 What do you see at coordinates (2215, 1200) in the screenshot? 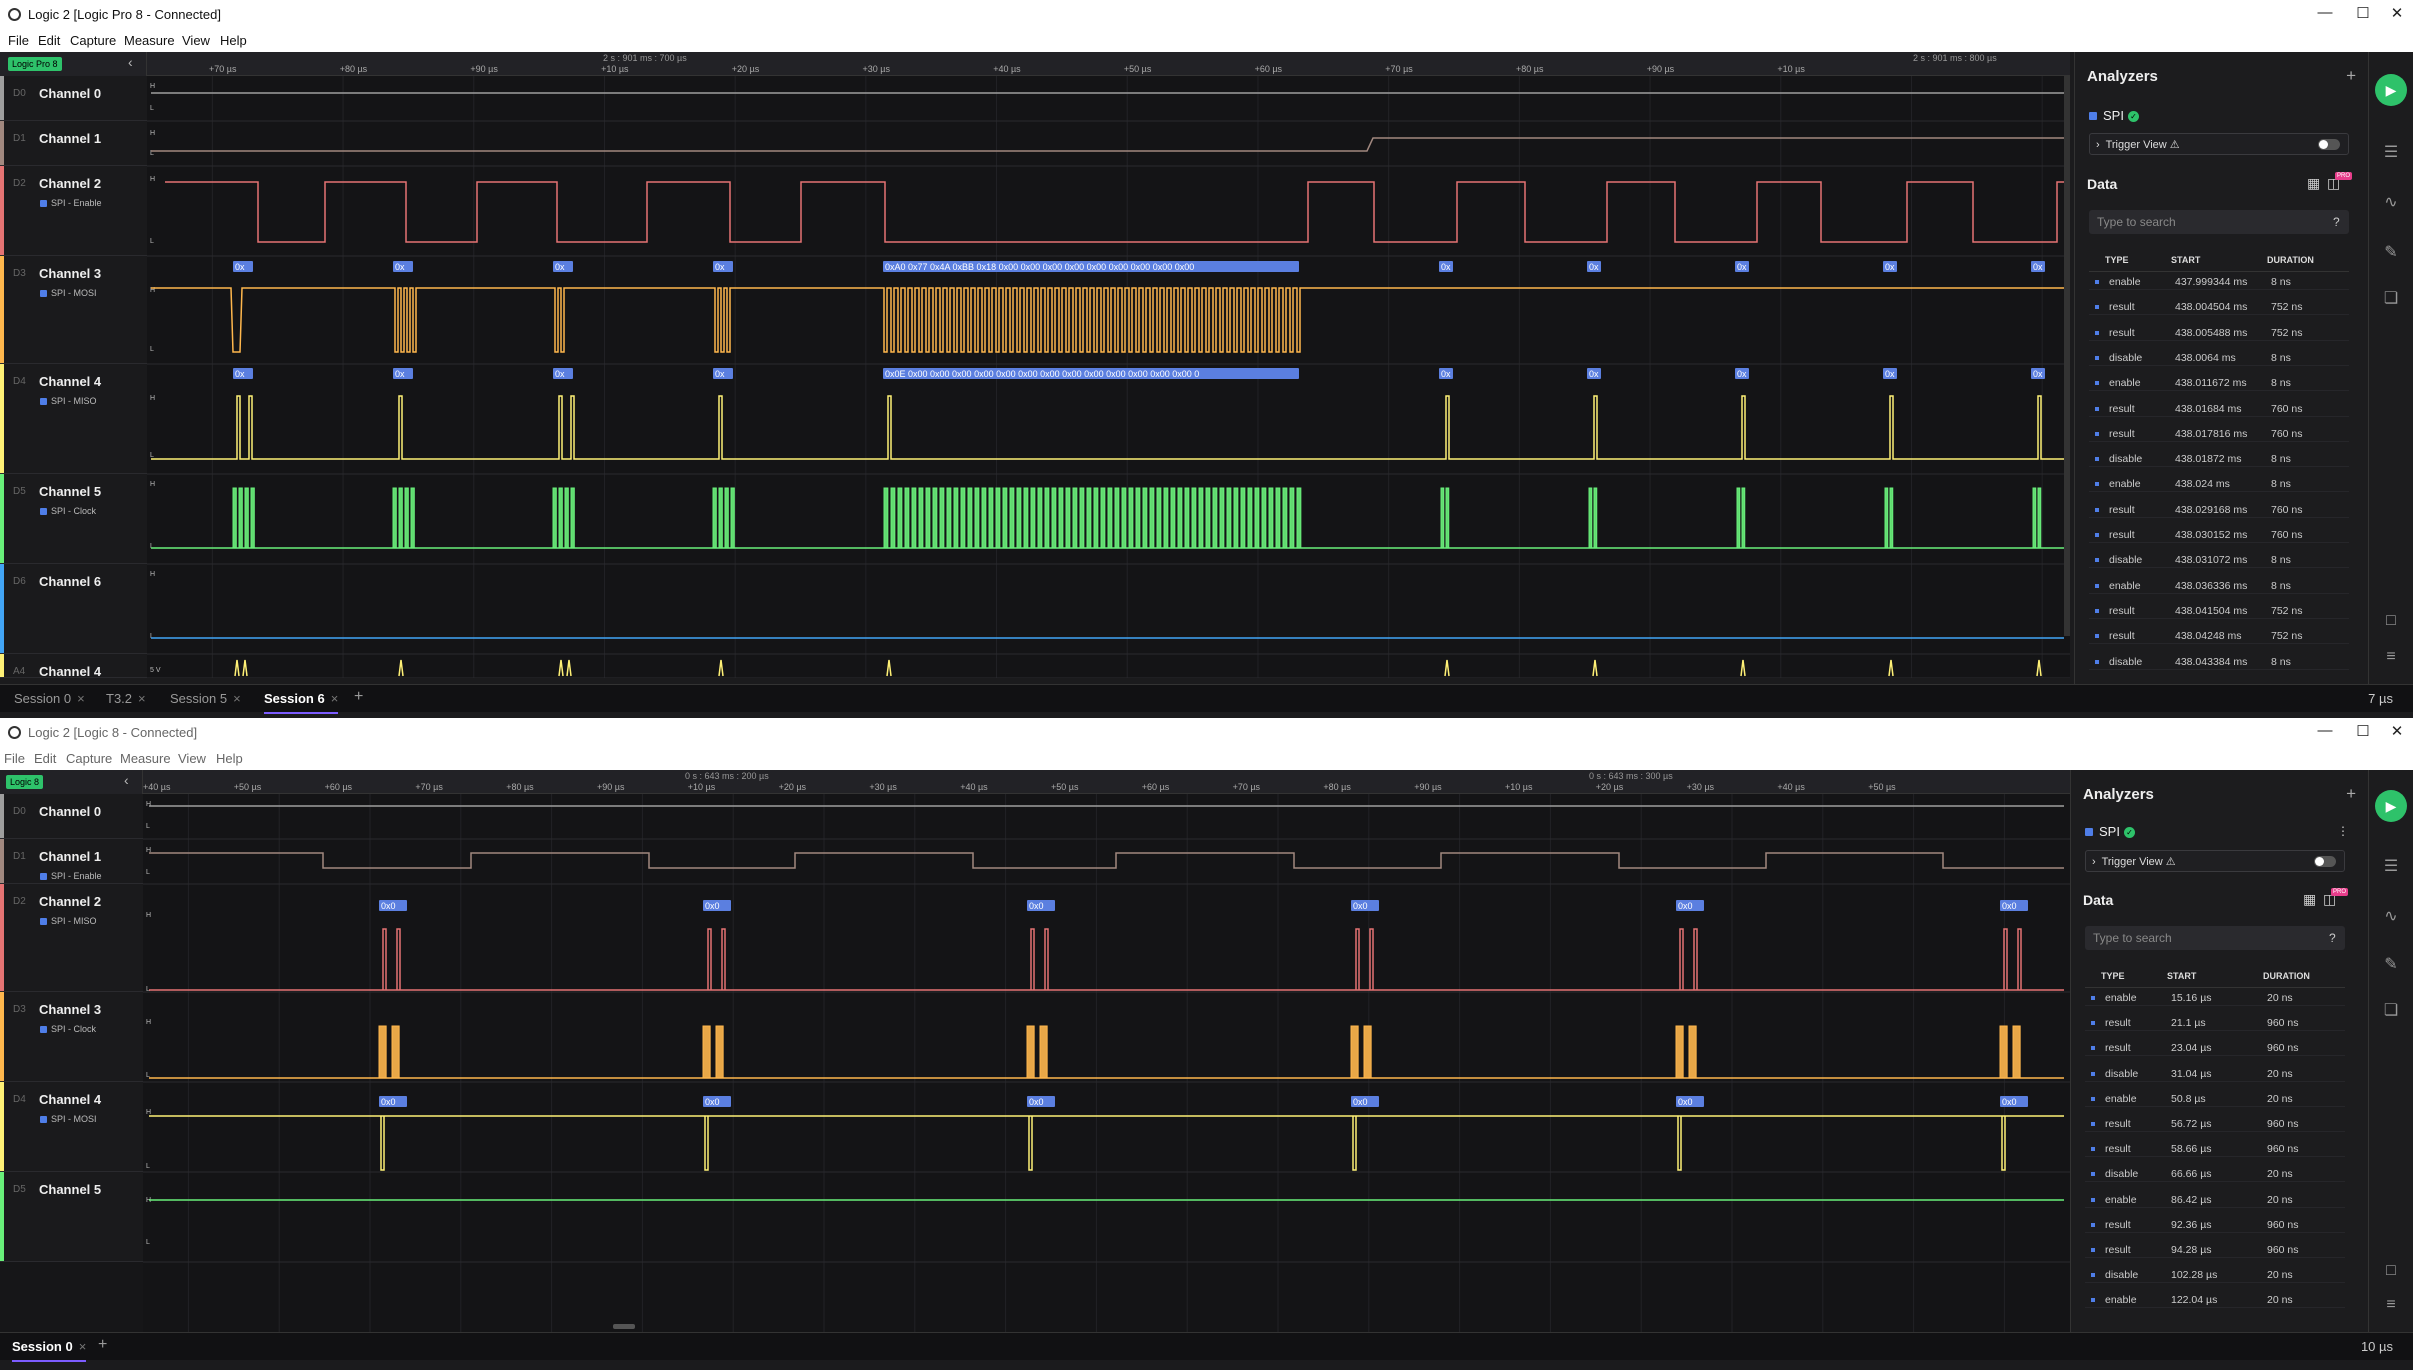
I see `table-row: enable 86.42 µs 20 ns` at bounding box center [2215, 1200].